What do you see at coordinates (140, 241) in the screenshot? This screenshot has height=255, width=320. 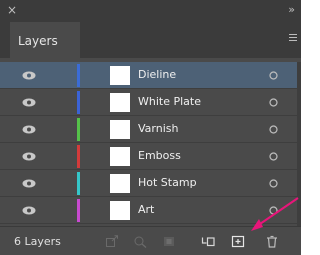 I see `locate-object-icon` at bounding box center [140, 241].